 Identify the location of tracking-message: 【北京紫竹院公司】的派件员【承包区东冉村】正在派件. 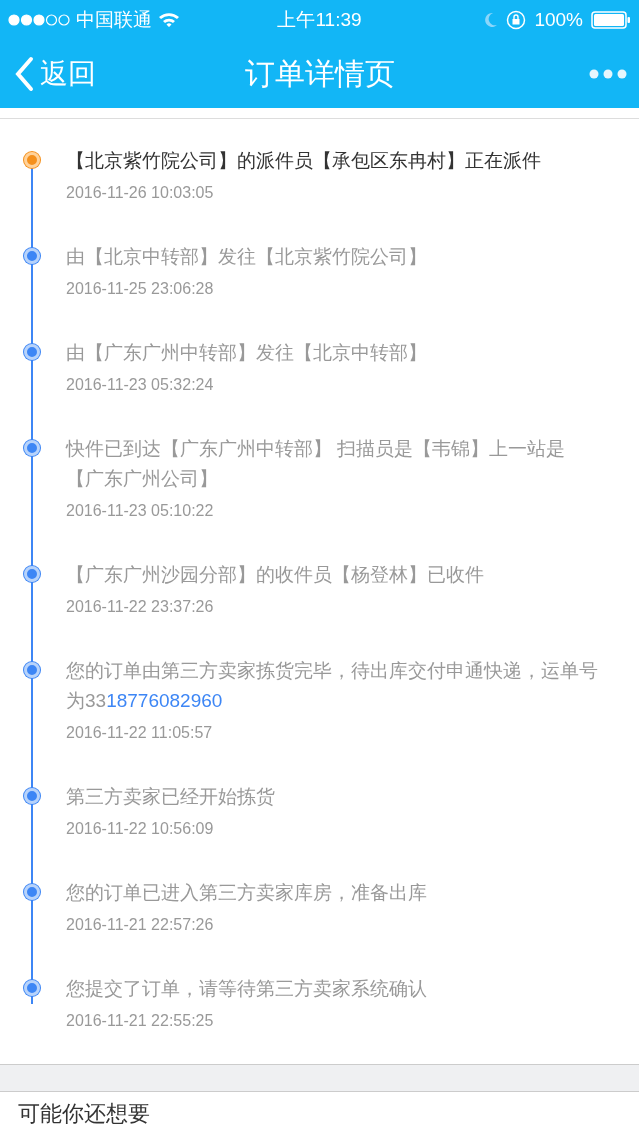
(303, 161).